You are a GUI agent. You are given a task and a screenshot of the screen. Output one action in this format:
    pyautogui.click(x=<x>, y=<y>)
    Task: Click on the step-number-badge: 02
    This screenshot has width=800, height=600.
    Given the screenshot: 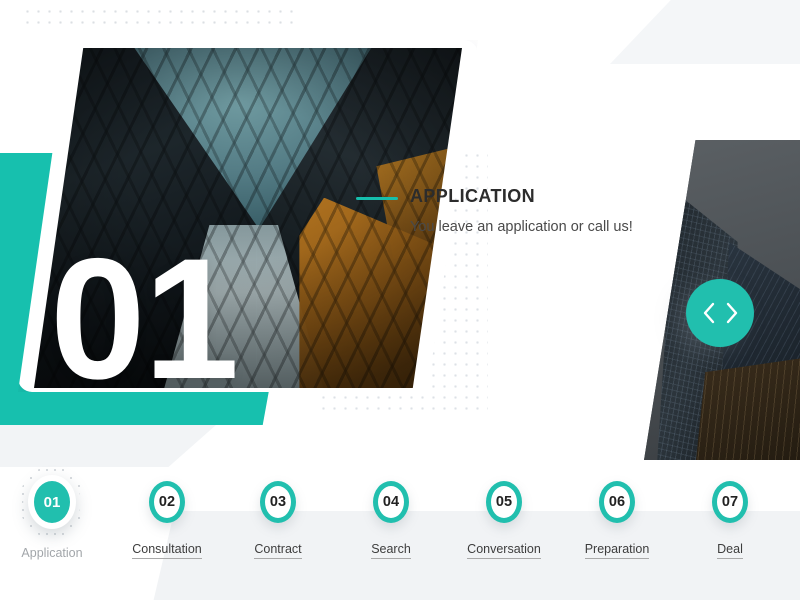 What is the action you would take?
    pyautogui.click(x=167, y=502)
    